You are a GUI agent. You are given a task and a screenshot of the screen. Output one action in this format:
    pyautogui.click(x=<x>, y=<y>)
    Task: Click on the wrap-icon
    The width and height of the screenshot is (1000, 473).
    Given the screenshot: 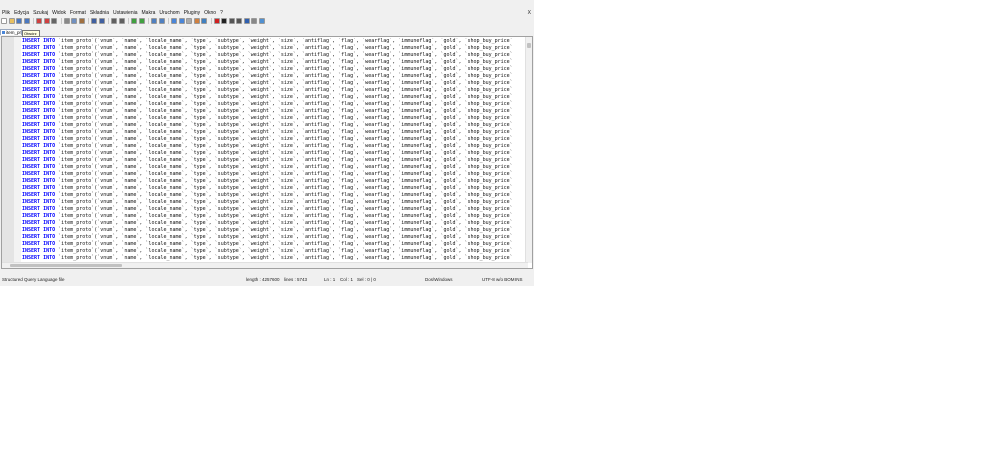 What is the action you would take?
    pyautogui.click(x=174, y=21)
    